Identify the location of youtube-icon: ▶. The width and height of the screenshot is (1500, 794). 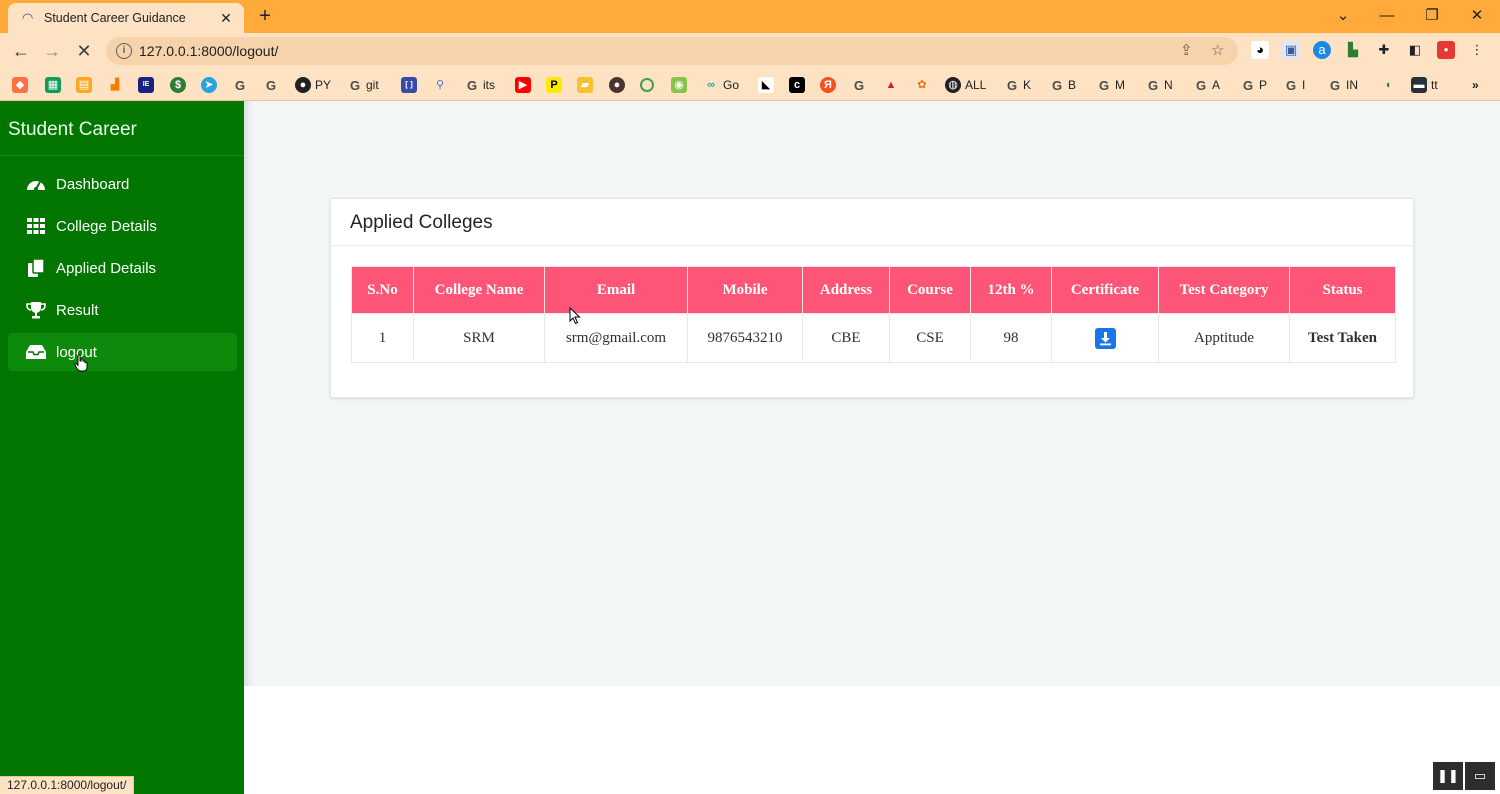
(523, 85).